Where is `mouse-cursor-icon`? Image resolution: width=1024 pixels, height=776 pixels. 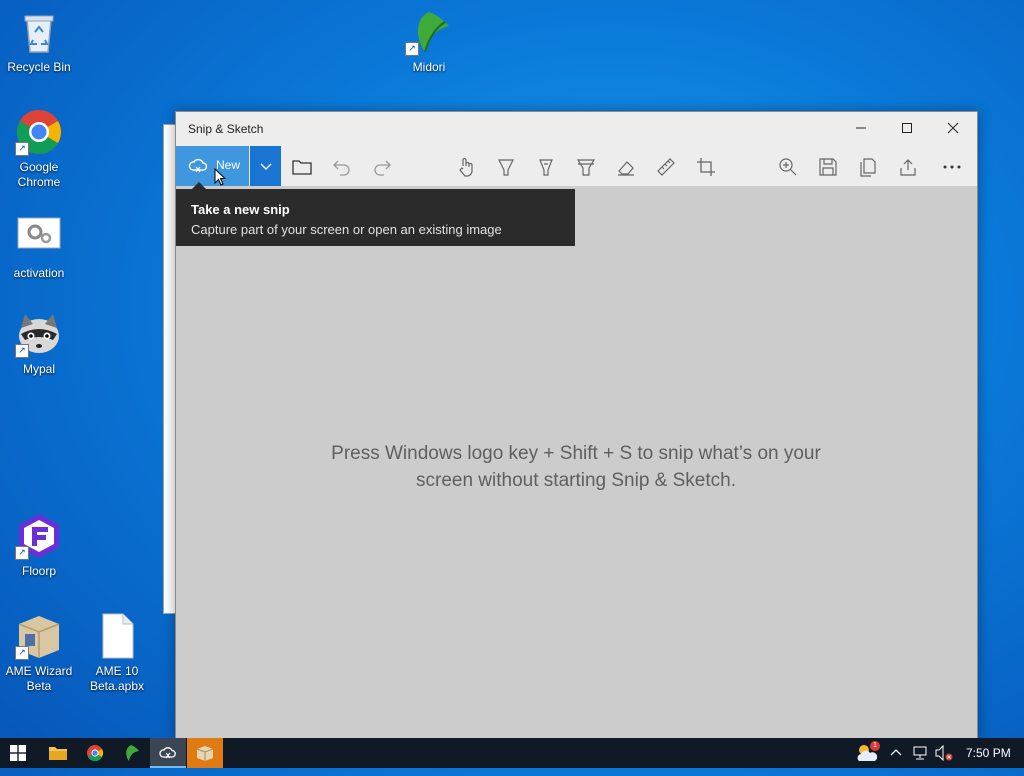 mouse-cursor-icon is located at coordinates (220, 177).